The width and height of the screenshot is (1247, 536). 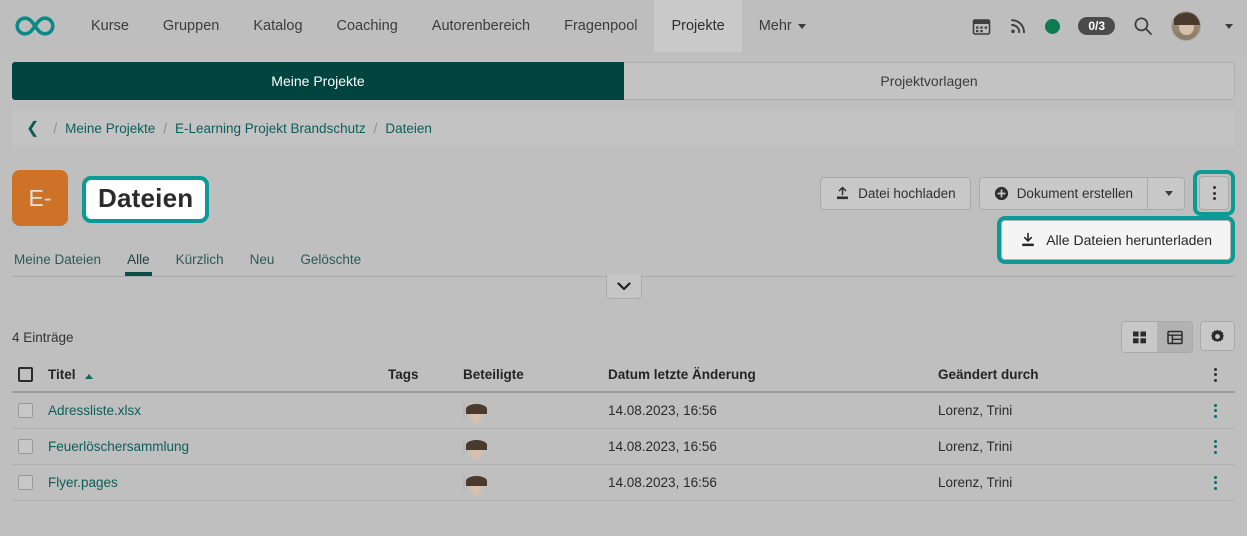 I want to click on nav-item-autorenbereich: Autorenbereich, so click(x=481, y=26).